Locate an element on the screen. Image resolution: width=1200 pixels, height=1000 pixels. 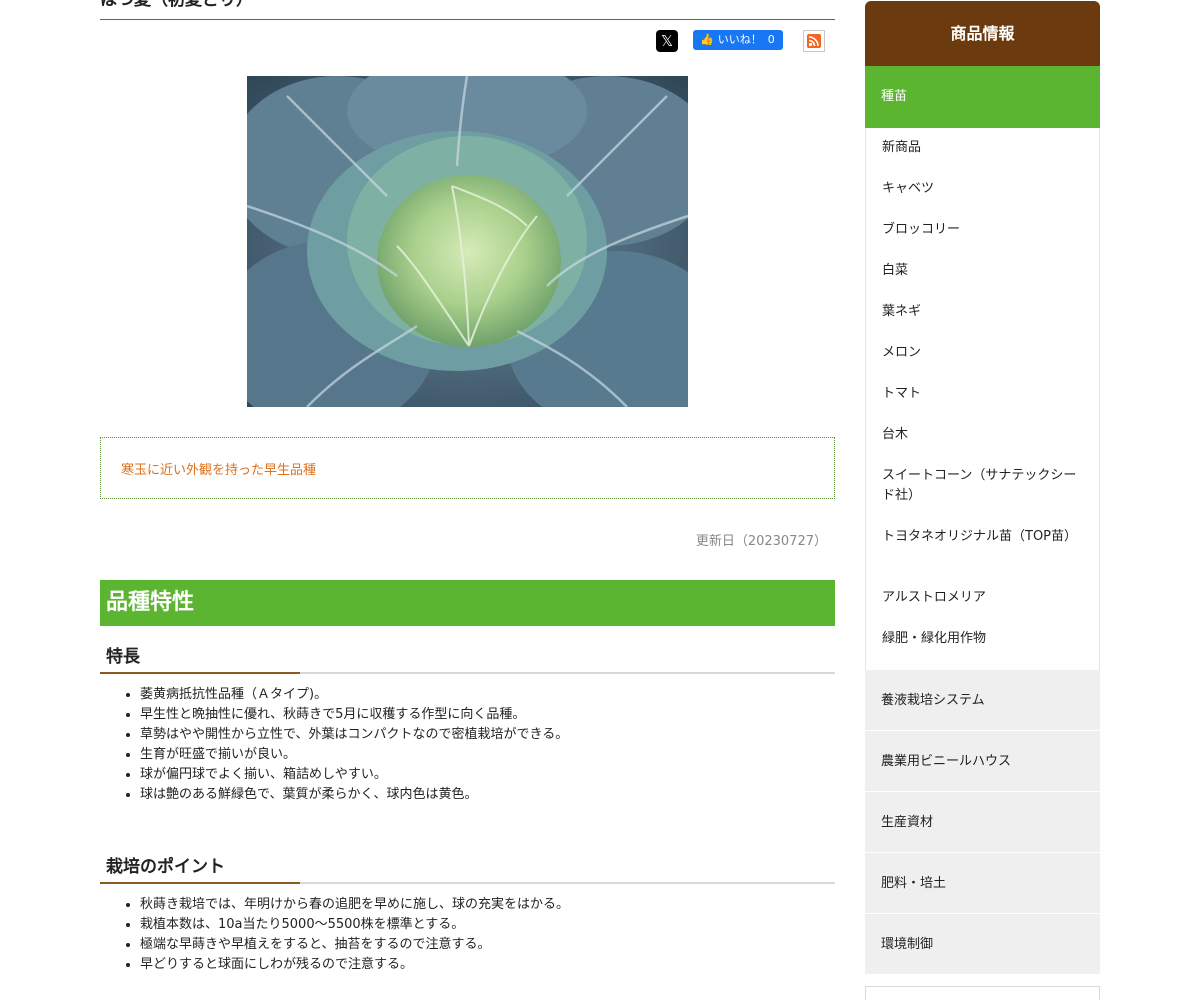
sidebar-next-box is located at coordinates (982, 993).